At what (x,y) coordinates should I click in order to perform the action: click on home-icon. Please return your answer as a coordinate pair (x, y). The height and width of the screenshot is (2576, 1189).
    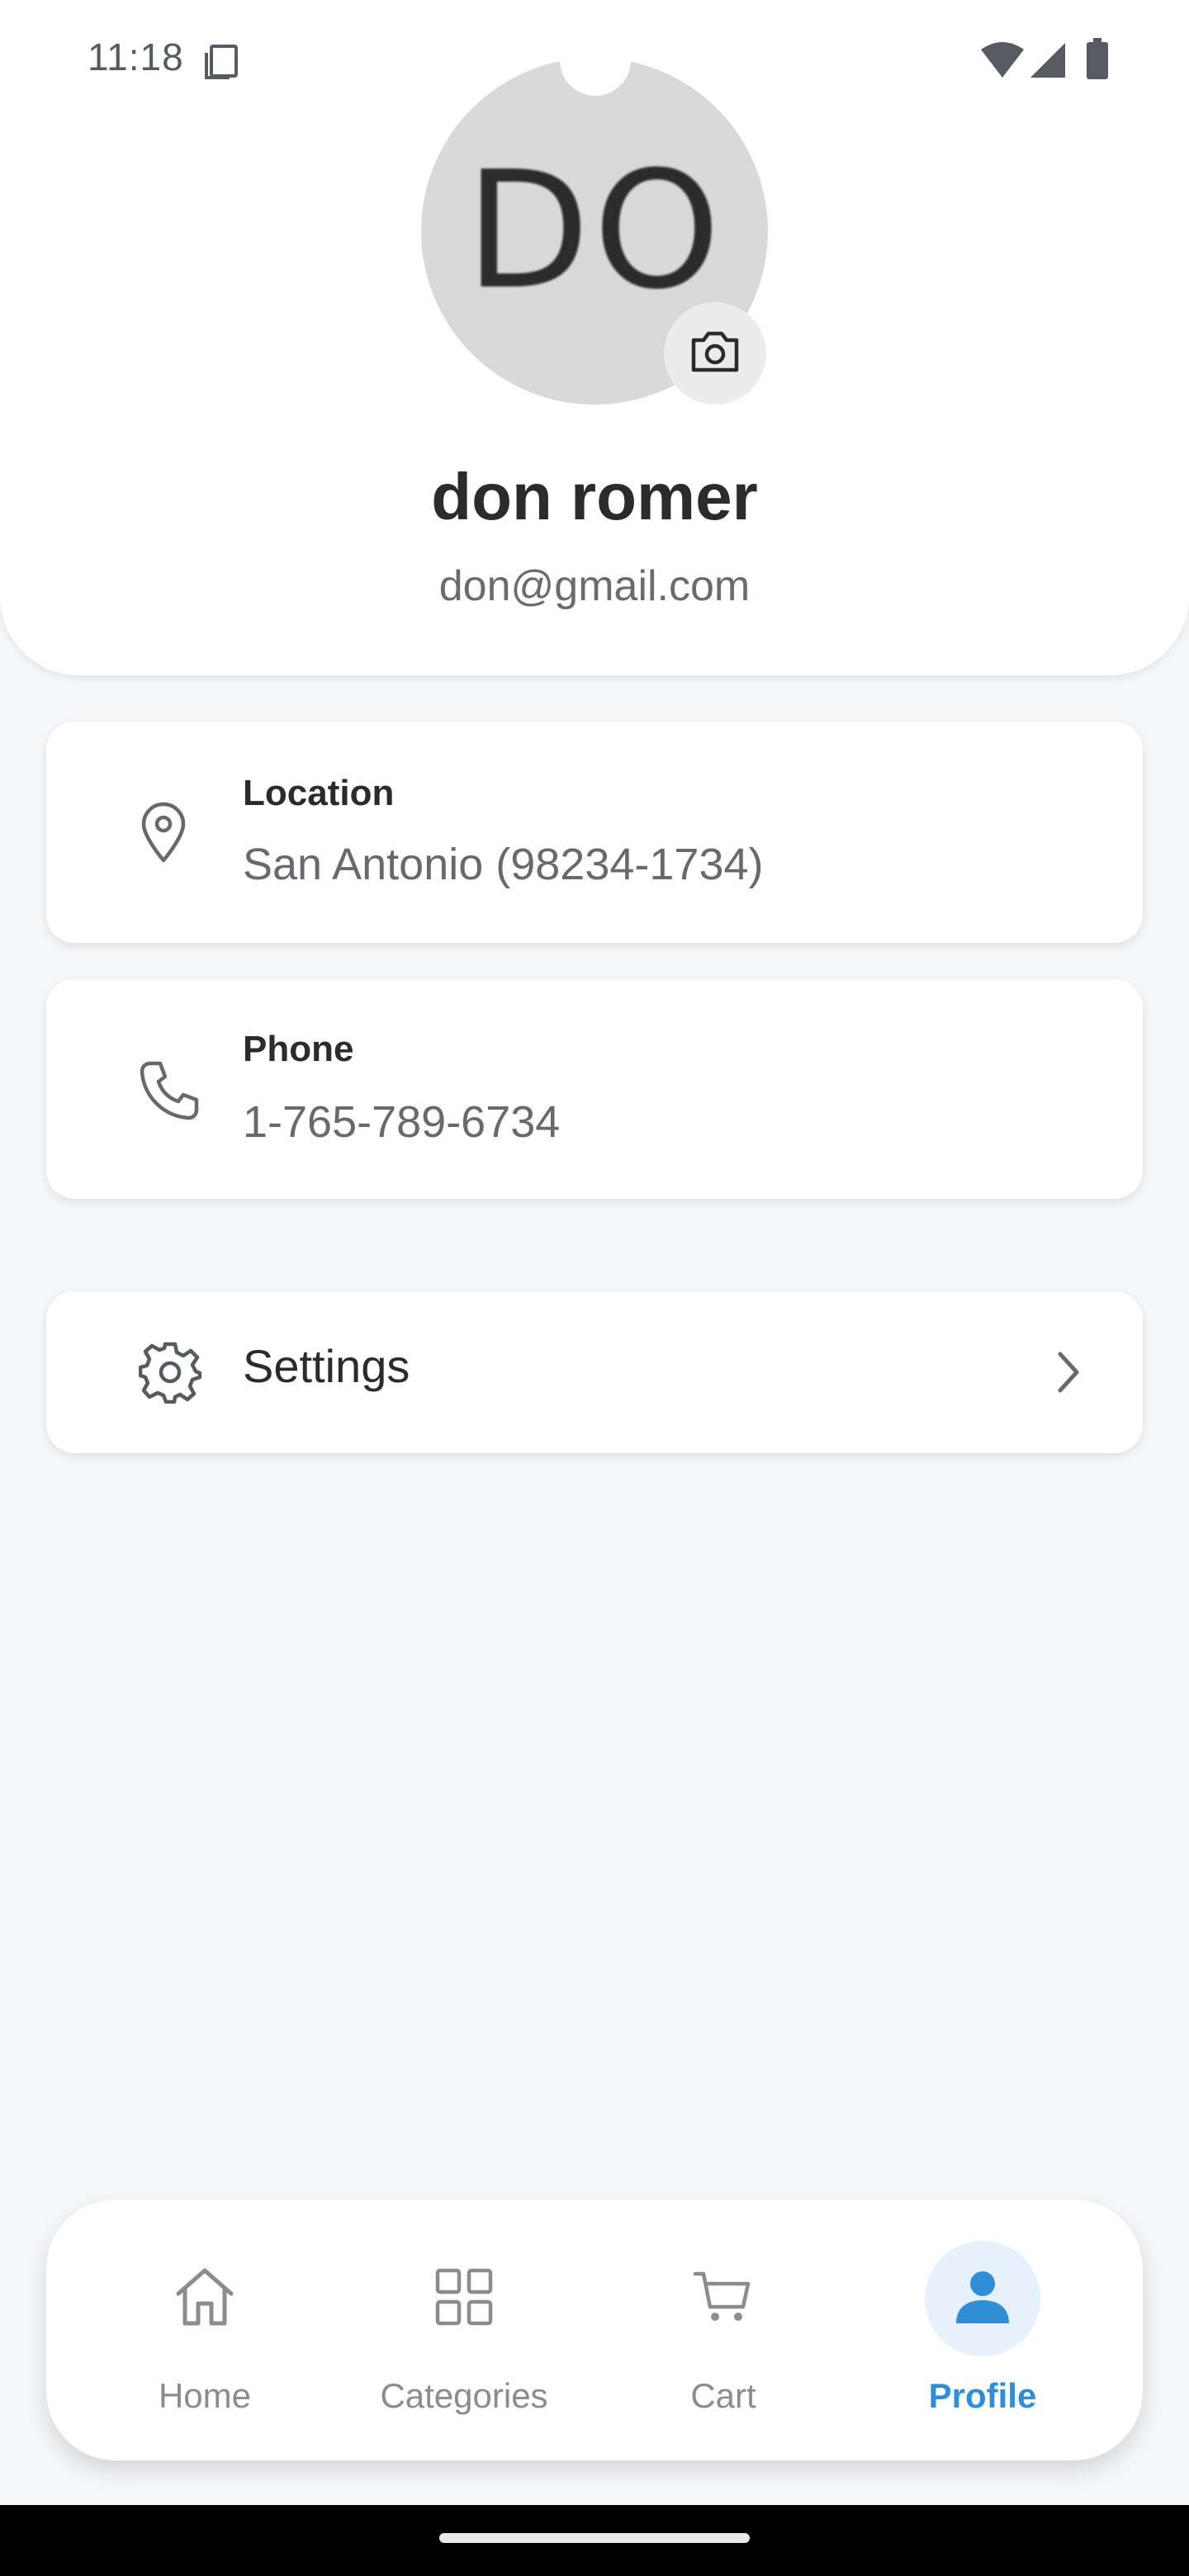
    Looking at the image, I should click on (204, 2299).